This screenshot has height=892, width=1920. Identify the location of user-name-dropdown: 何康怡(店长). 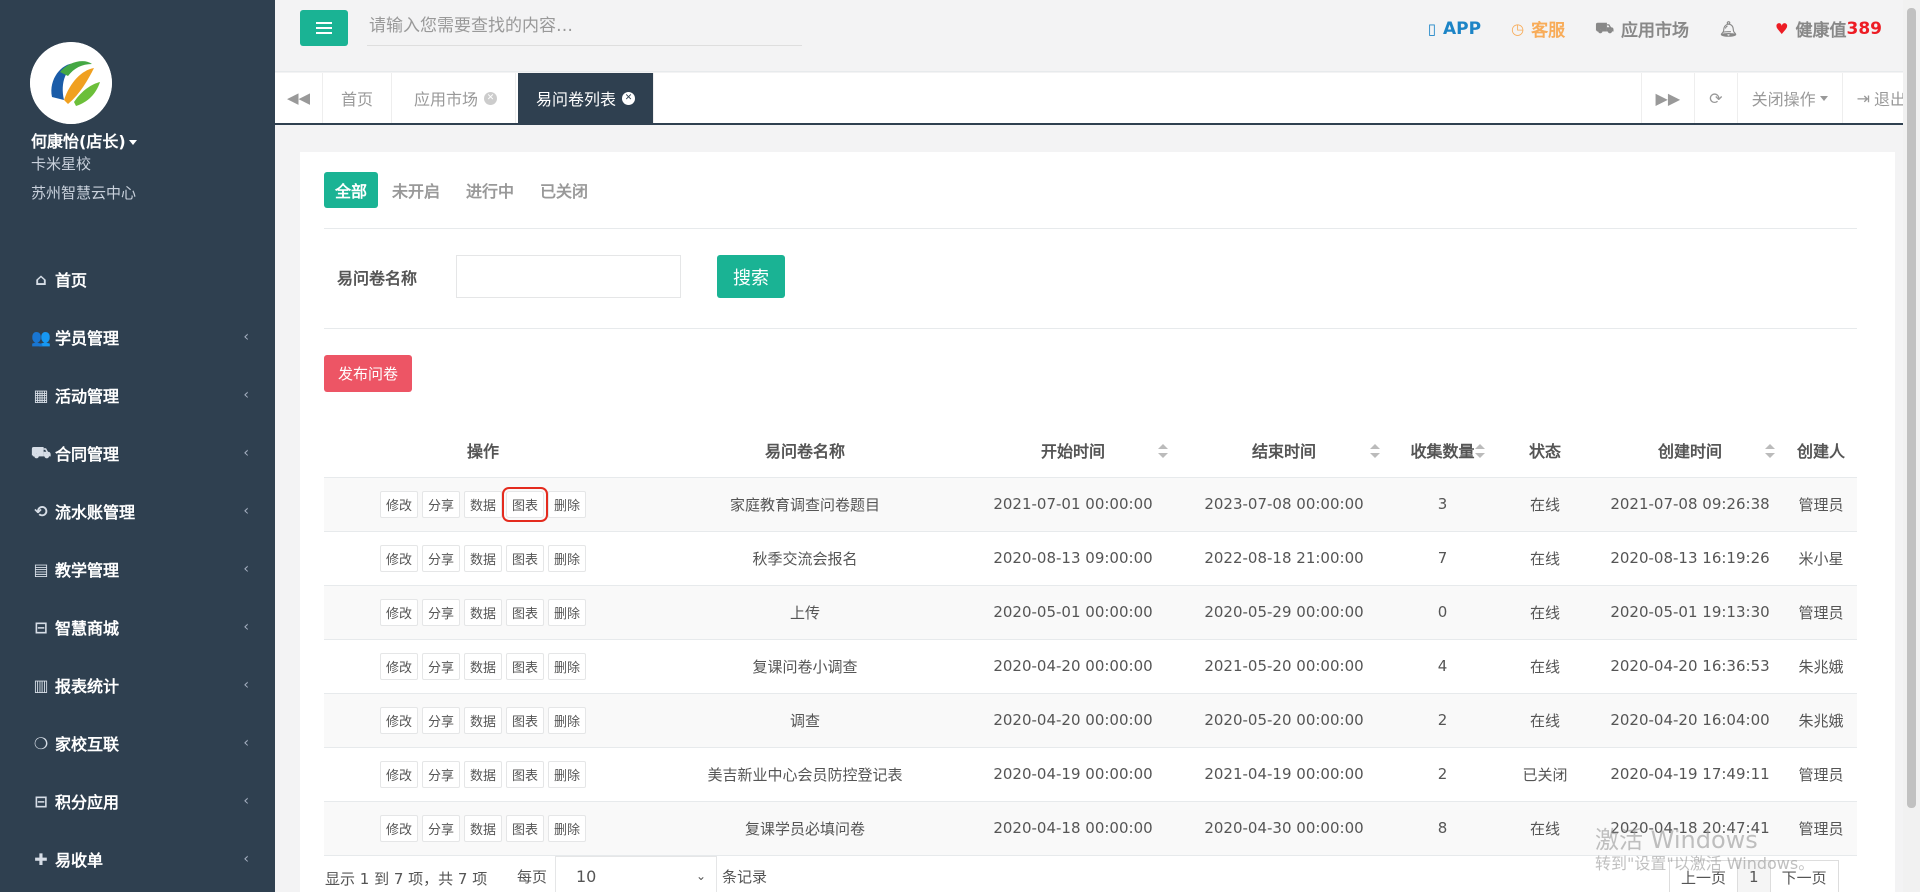
(84, 140).